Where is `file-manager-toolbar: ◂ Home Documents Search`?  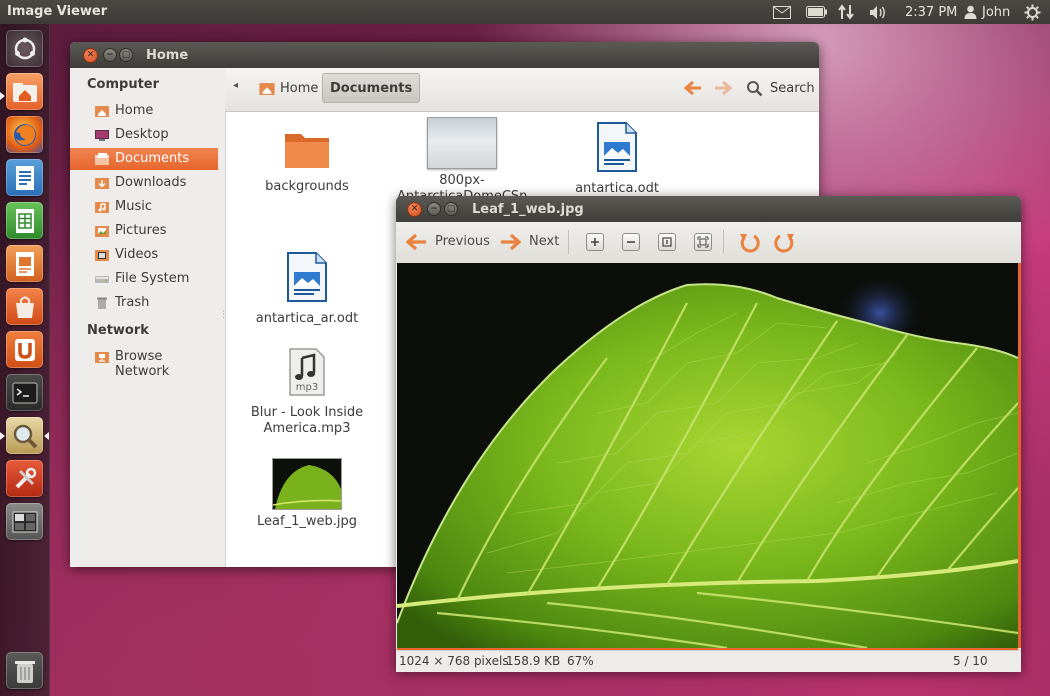 file-manager-toolbar: ◂ Home Documents Search is located at coordinates (522, 90).